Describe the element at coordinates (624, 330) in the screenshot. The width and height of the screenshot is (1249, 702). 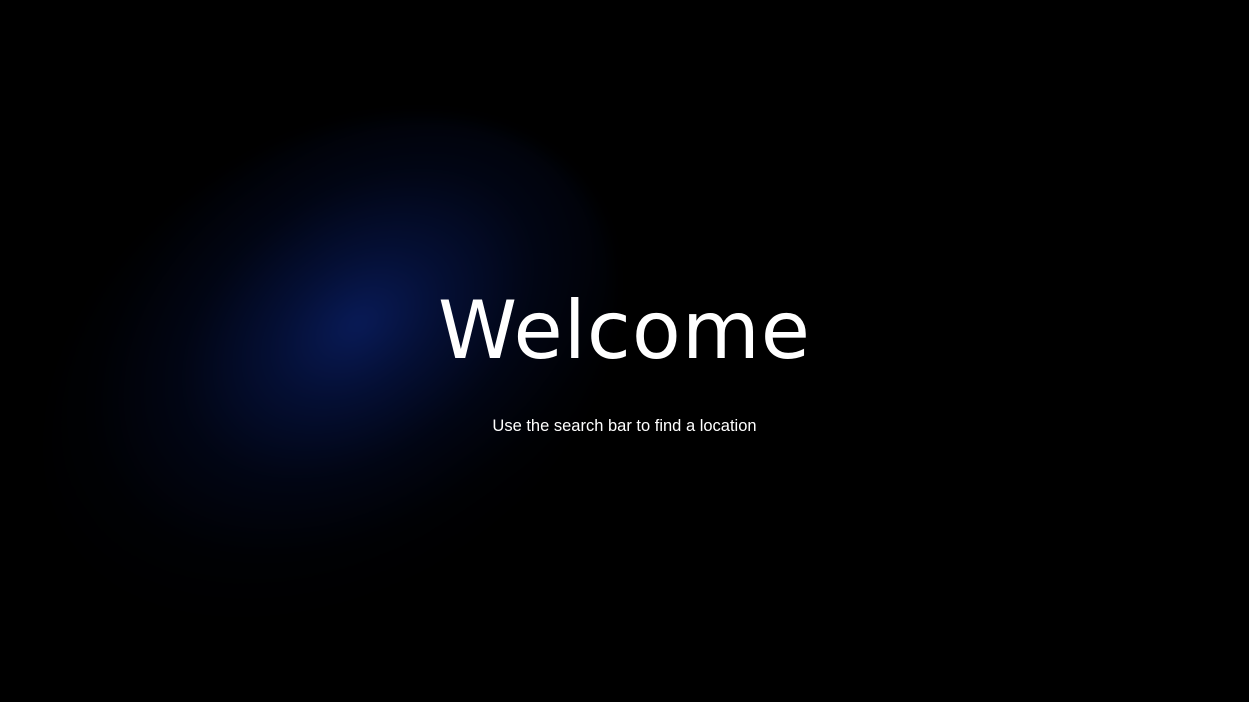
I see `welcome-title: Welcome` at that location.